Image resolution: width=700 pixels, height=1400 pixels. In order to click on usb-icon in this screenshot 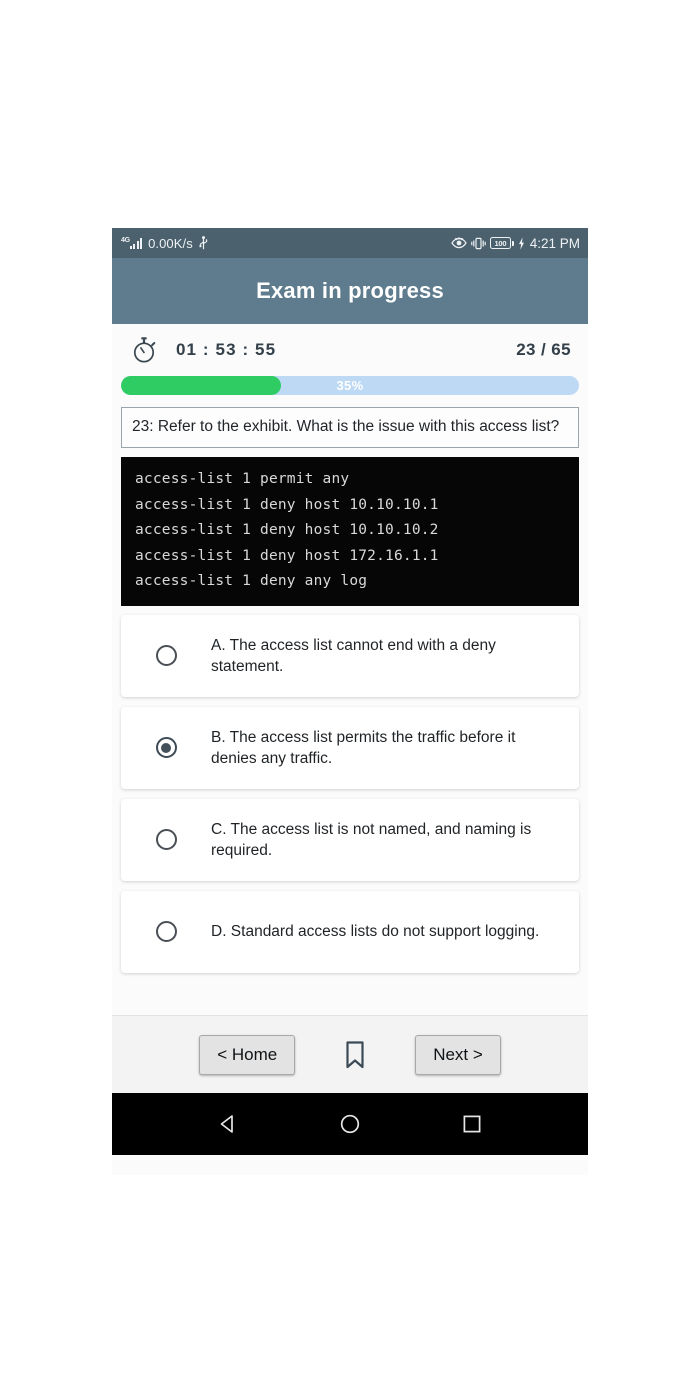, I will do `click(203, 243)`.